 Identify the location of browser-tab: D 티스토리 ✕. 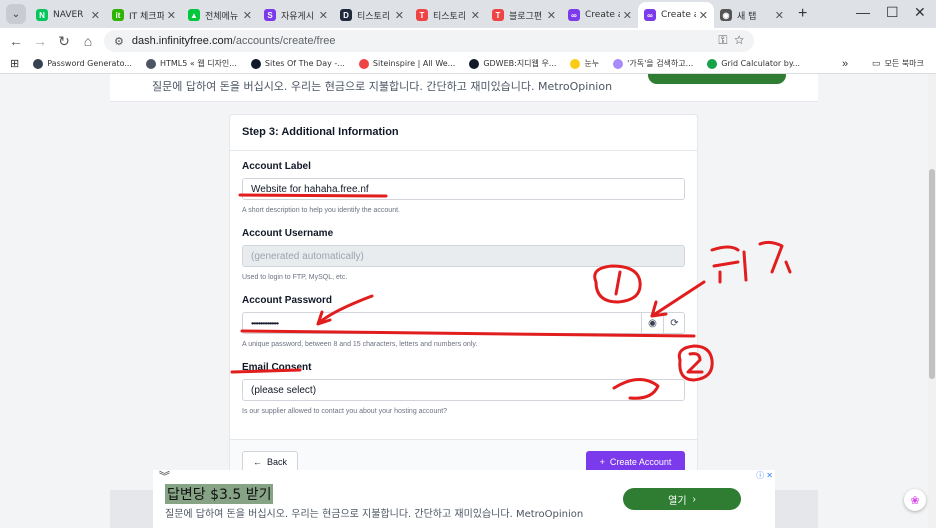
(372, 15).